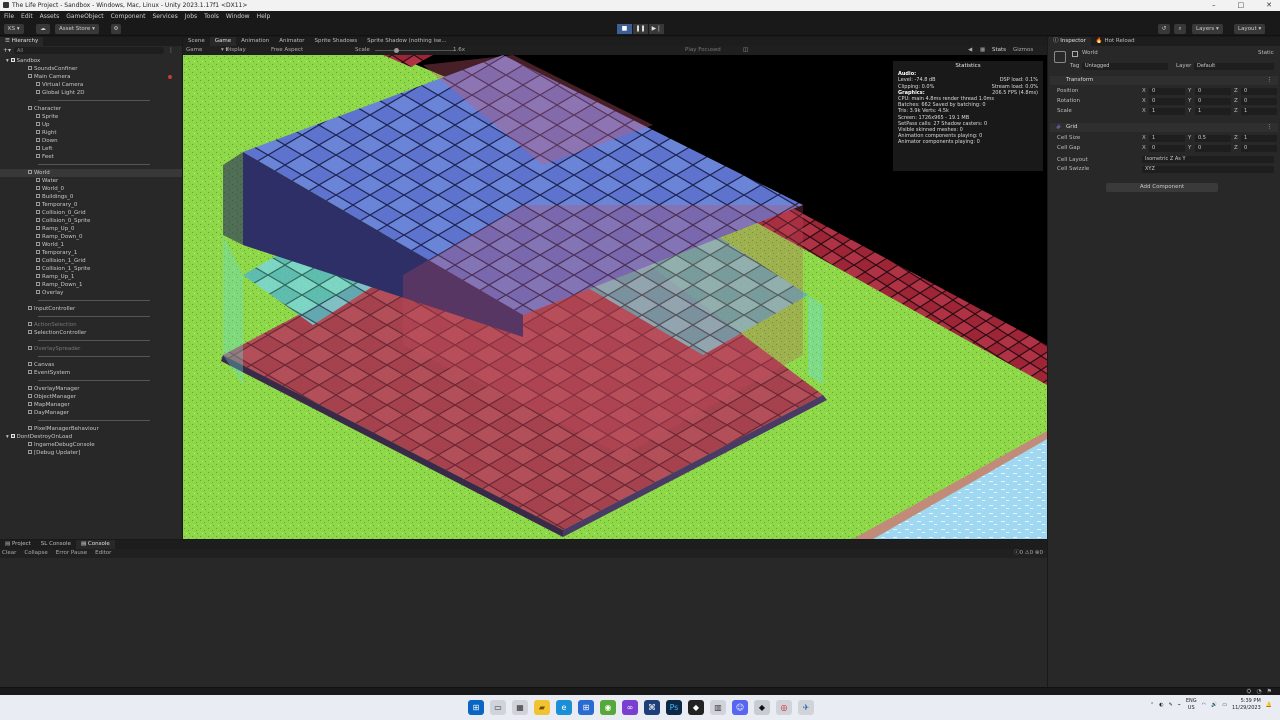 This screenshot has width=1280, height=720. What do you see at coordinates (1234, 66) in the screenshot?
I see `layer-dropdown: Default` at bounding box center [1234, 66].